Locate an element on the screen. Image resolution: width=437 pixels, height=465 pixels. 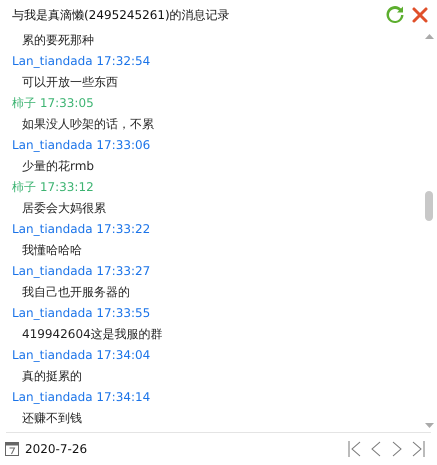
scroll-up-icon is located at coordinates (429, 36).